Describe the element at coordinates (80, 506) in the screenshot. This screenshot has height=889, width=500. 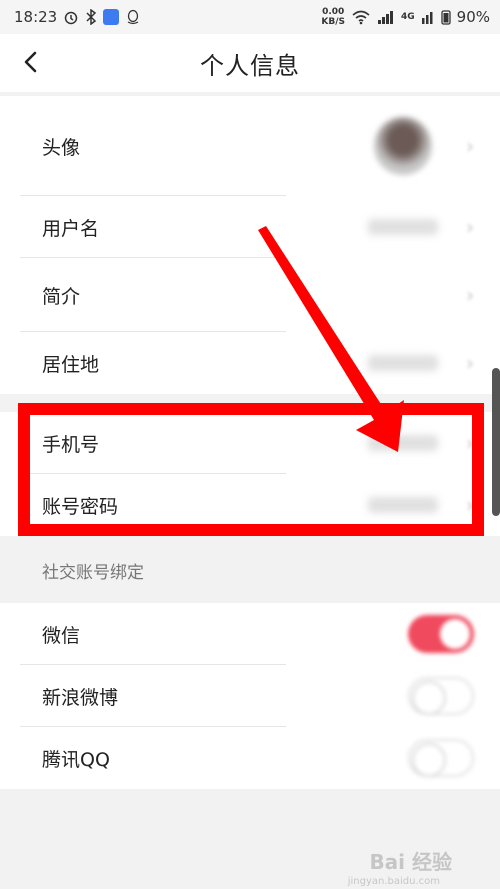
I see `password-label: 账号密码` at that location.